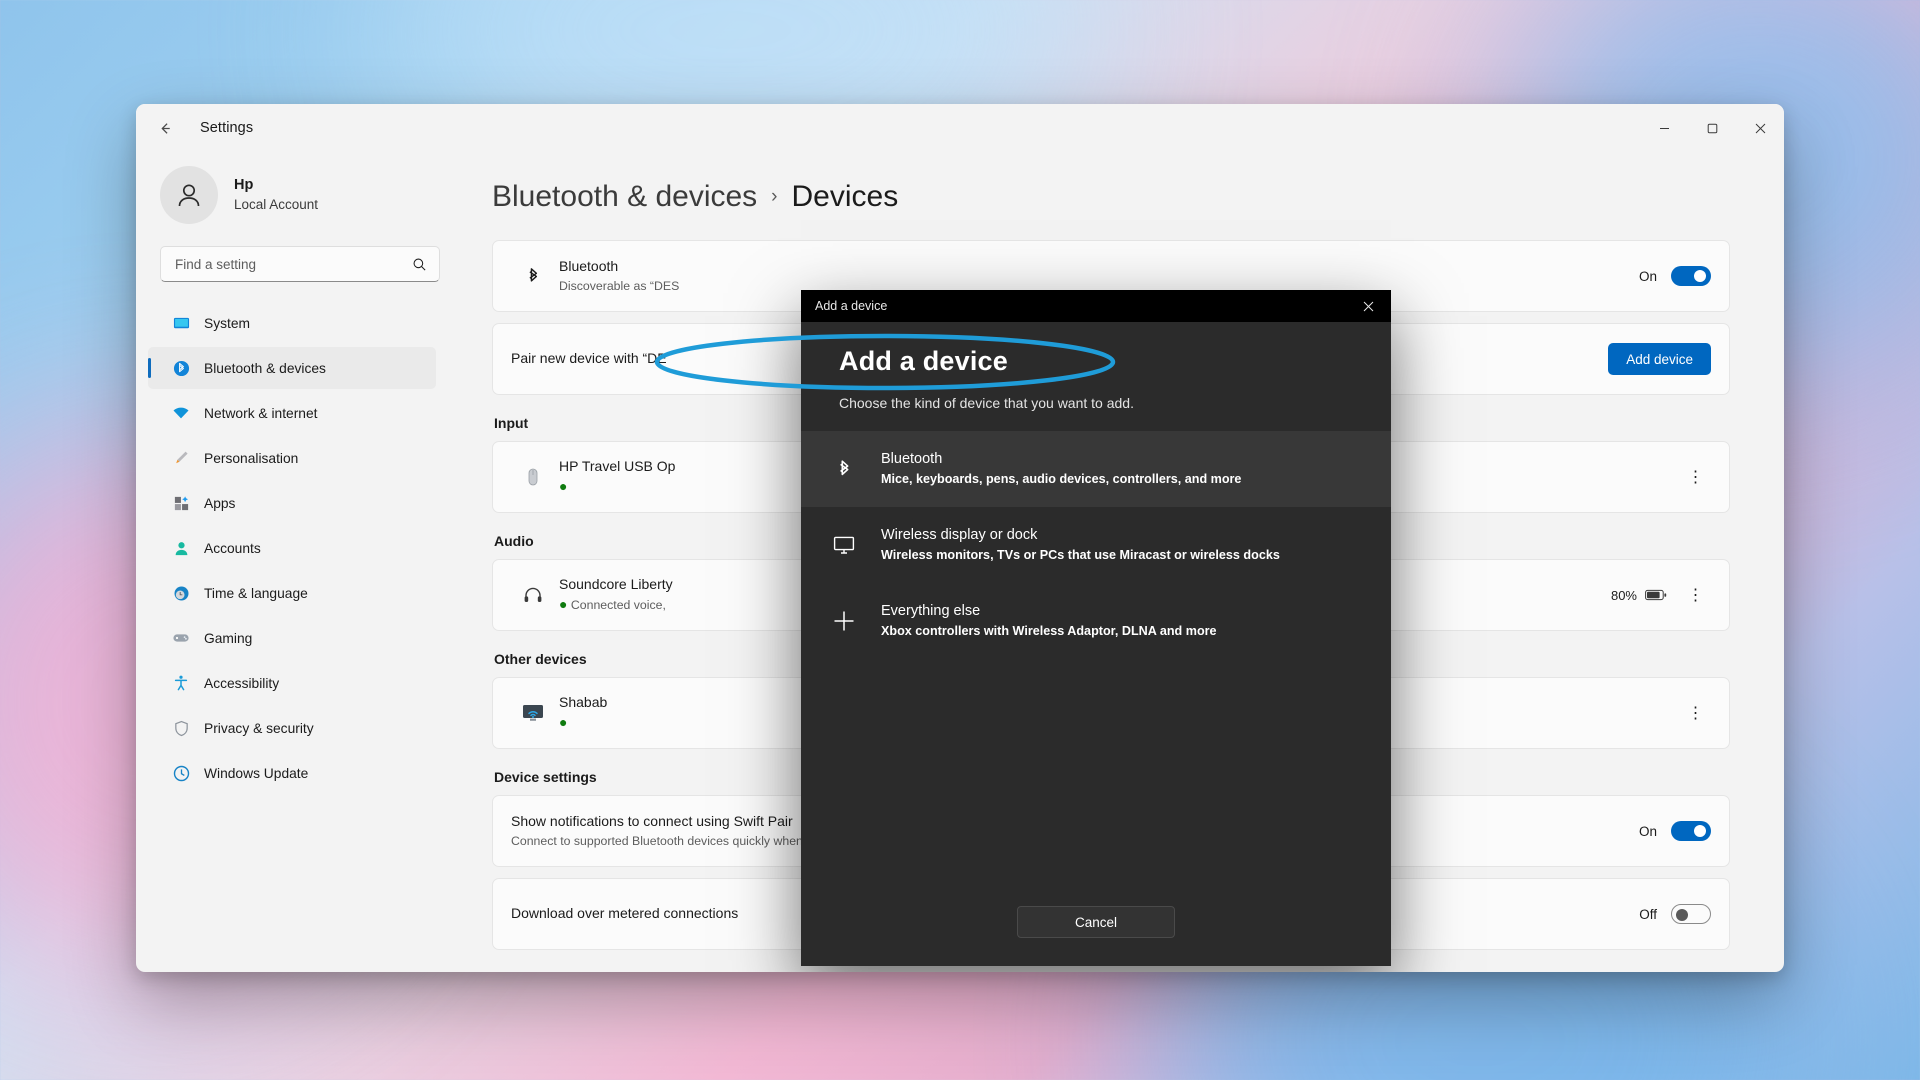 The width and height of the screenshot is (1920, 1080). Describe the element at coordinates (256, 773) in the screenshot. I see `sidebar-item-label: Windows Update` at that location.